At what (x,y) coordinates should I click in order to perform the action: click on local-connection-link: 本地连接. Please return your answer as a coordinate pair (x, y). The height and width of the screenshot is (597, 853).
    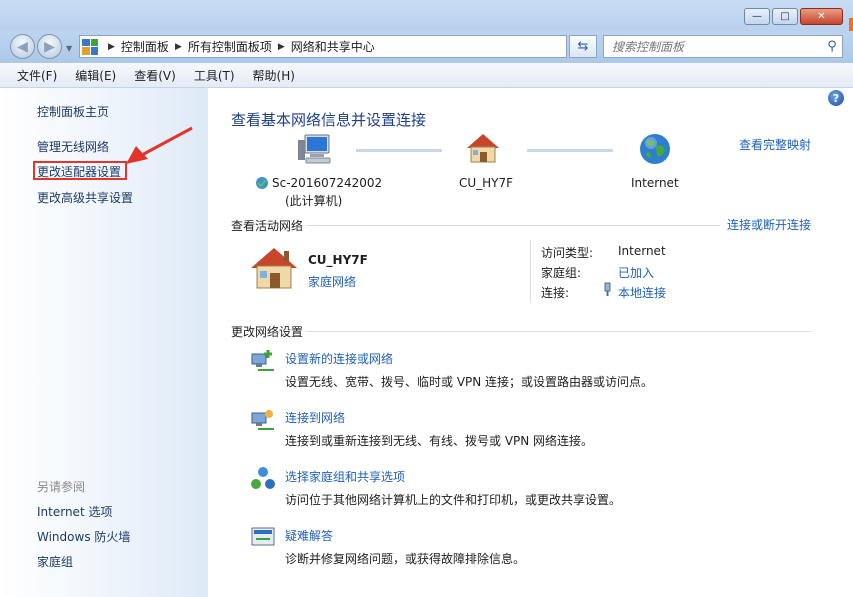
    Looking at the image, I should click on (642, 292).